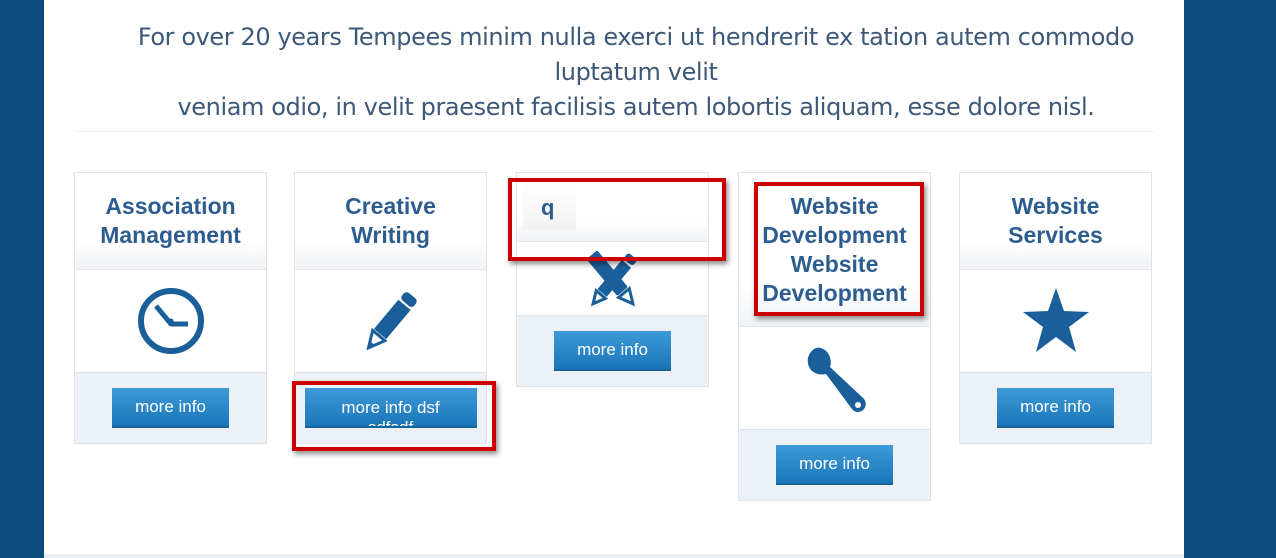 The image size is (1276, 558). I want to click on card-title: Creative Writing, so click(390, 221).